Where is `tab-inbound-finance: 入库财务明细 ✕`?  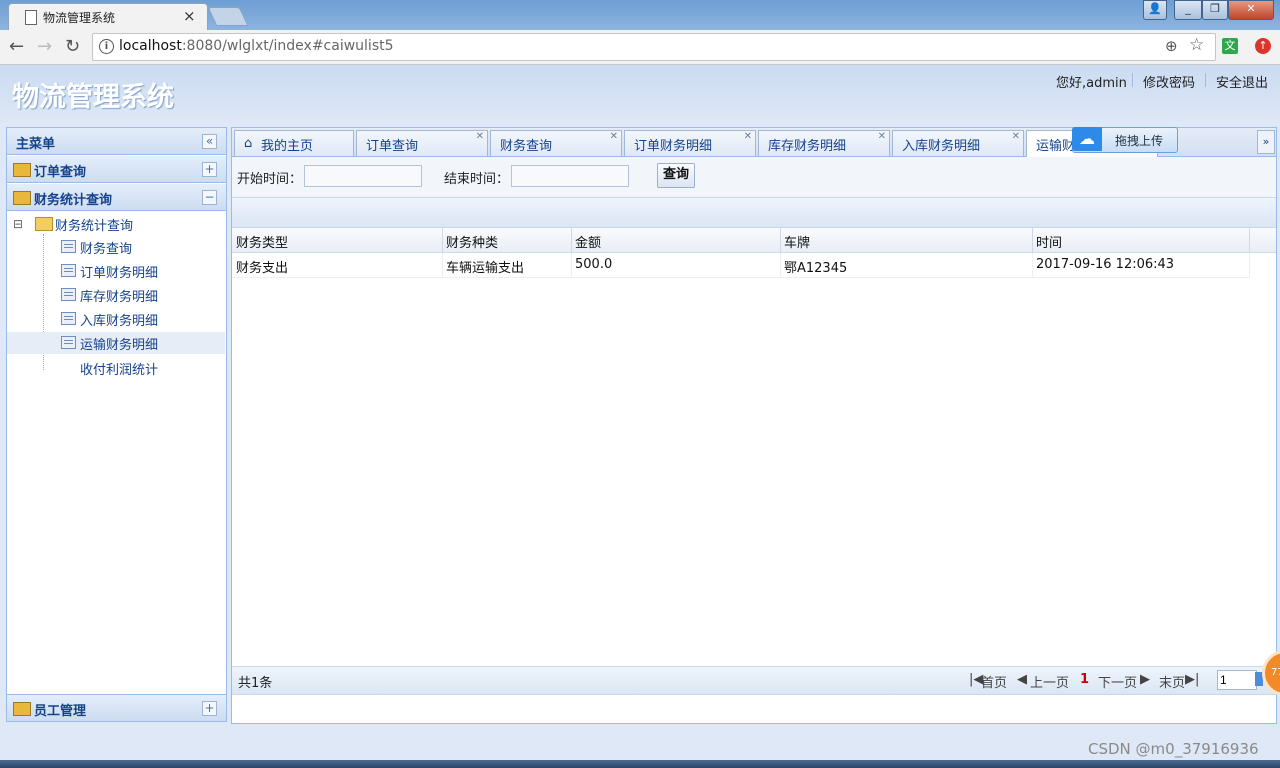
tab-inbound-finance: 入库财务明细 ✕ is located at coordinates (958, 143).